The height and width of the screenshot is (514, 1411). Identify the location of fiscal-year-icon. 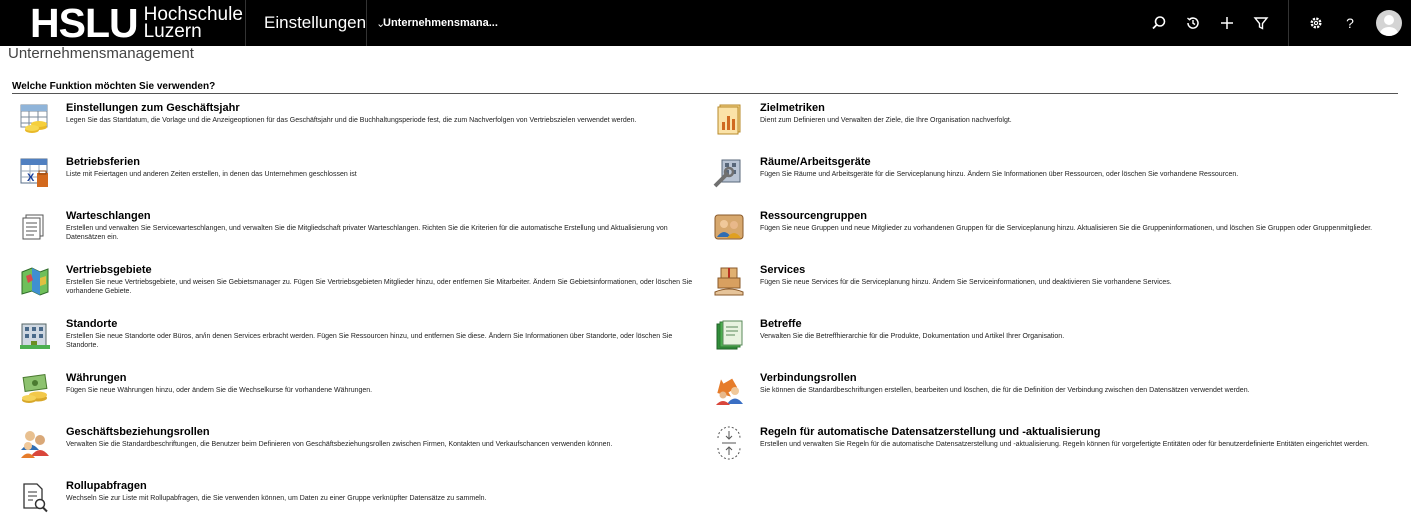
(35, 119).